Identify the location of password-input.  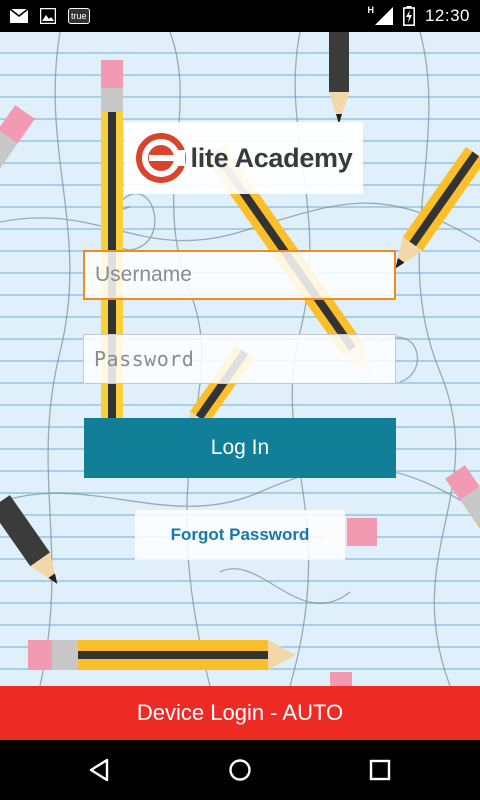
(239, 359).